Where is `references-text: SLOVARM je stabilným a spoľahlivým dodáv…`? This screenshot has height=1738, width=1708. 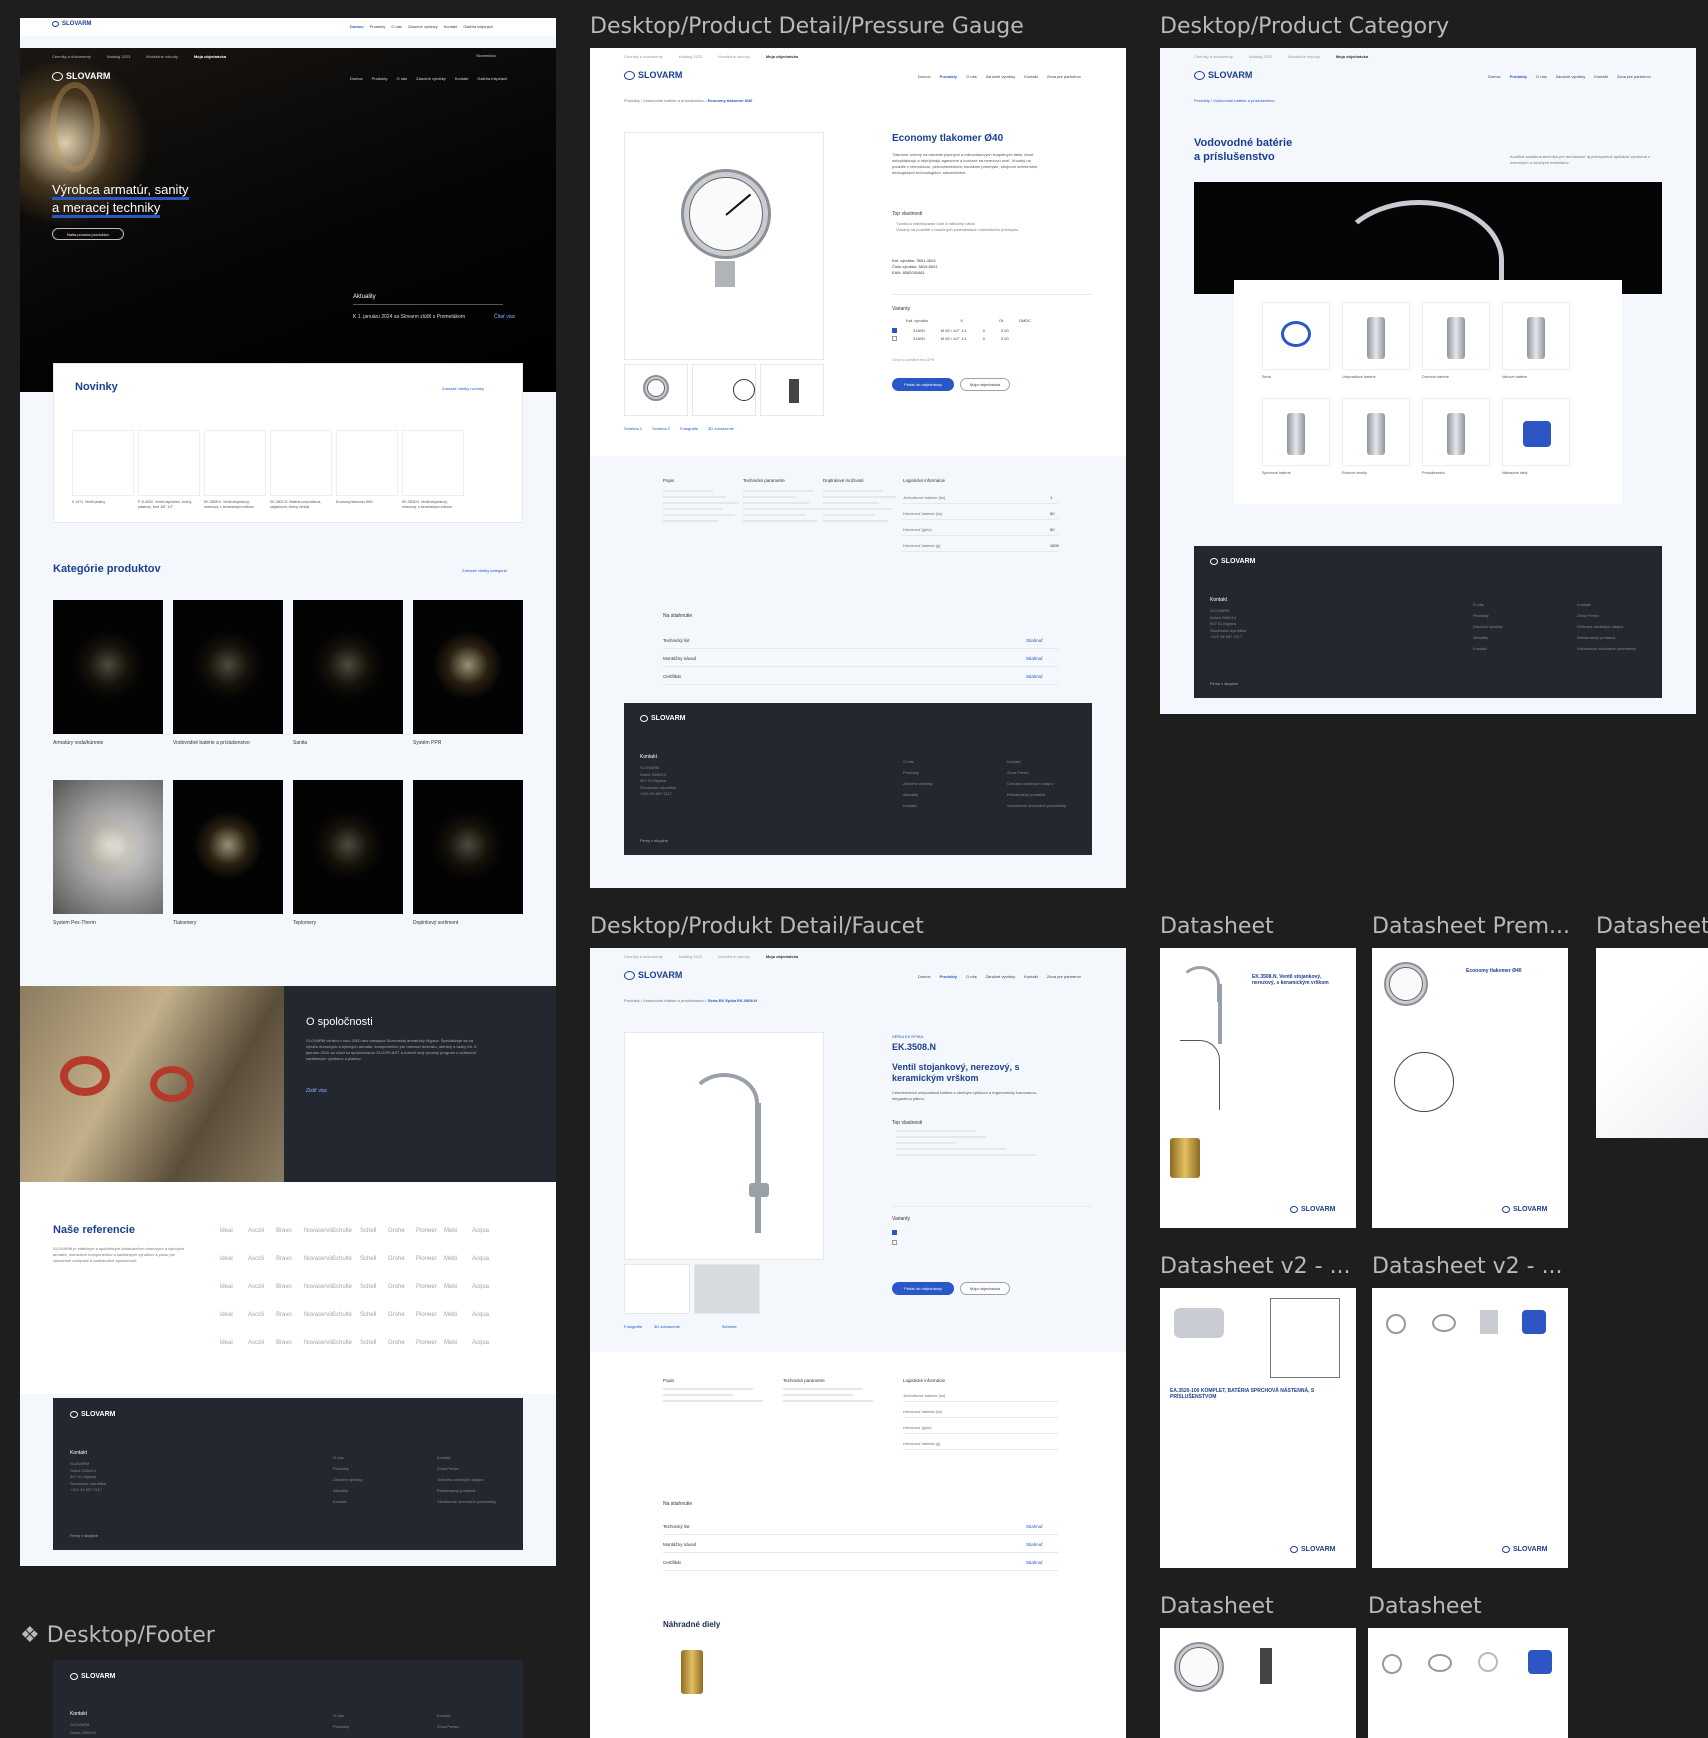
references-text: SLOVARM je stabilným a spoľahlivým dodáv… is located at coordinates (118, 1254).